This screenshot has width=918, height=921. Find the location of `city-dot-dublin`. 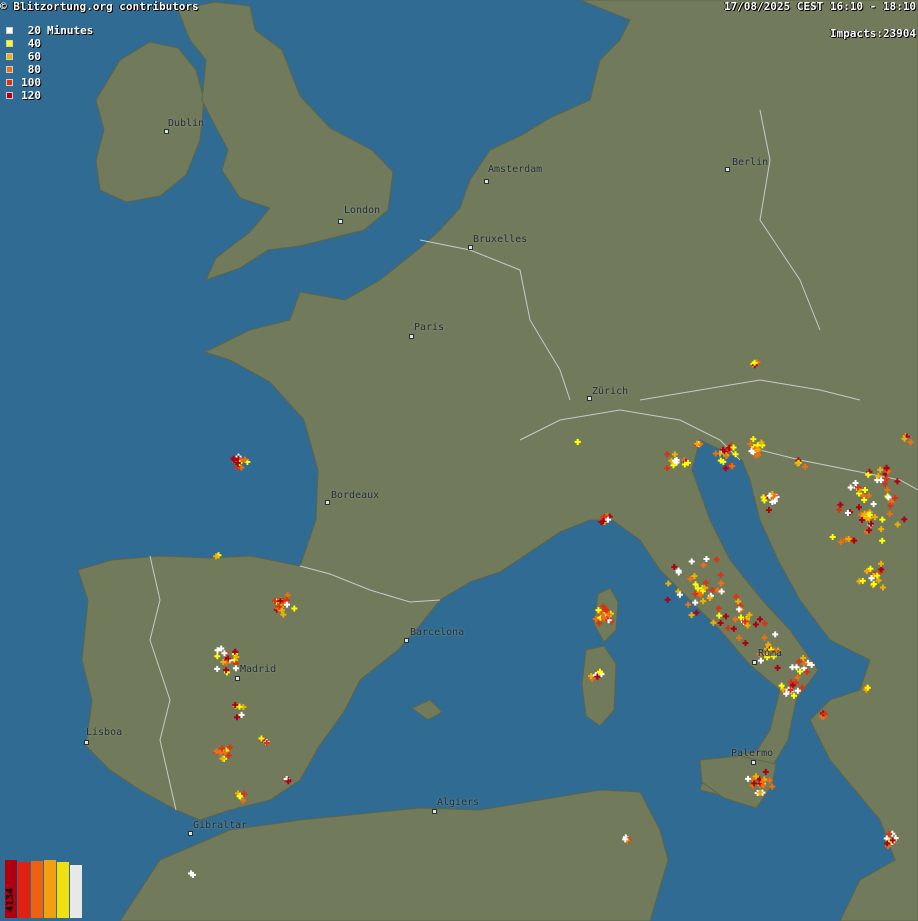

city-dot-dublin is located at coordinates (166, 131).